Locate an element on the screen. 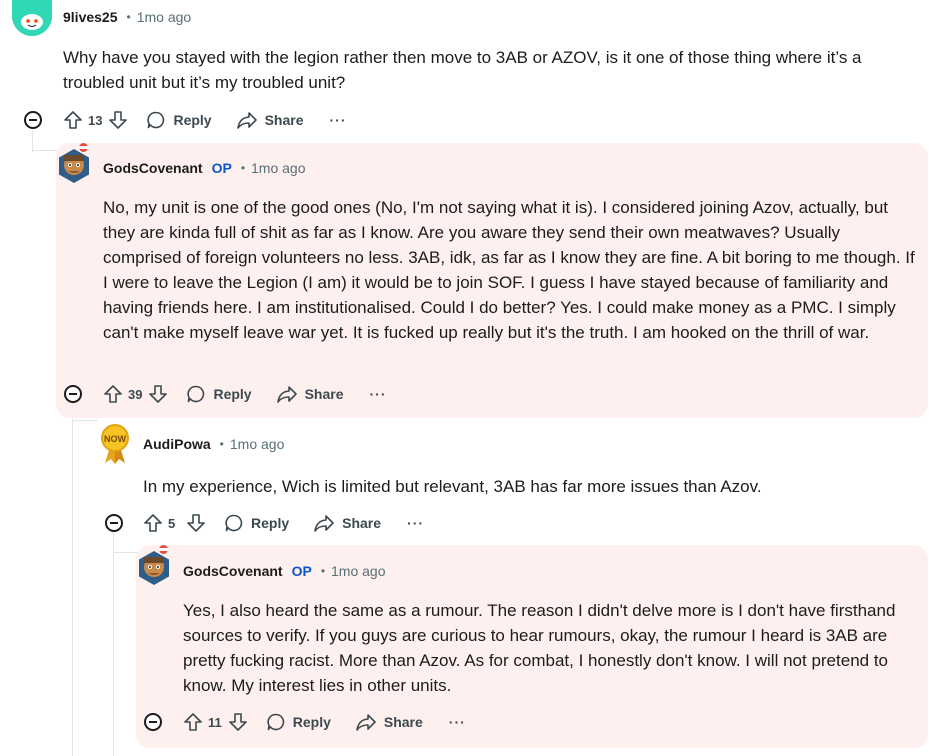  vote-count: 13 is located at coordinates (95, 120).